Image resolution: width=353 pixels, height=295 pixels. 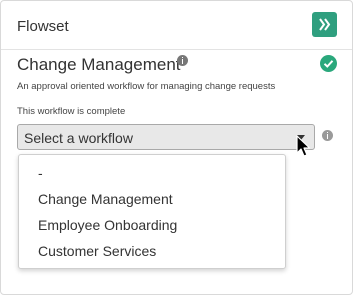 What do you see at coordinates (328, 63) in the screenshot?
I see `check-circle-icon` at bounding box center [328, 63].